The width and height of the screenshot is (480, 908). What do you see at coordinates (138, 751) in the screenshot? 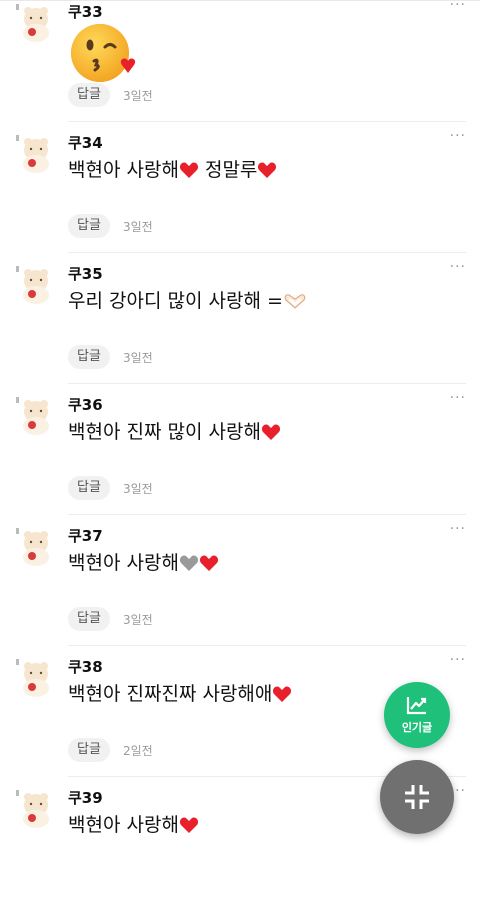
I see `comment-time: 2일전` at bounding box center [138, 751].